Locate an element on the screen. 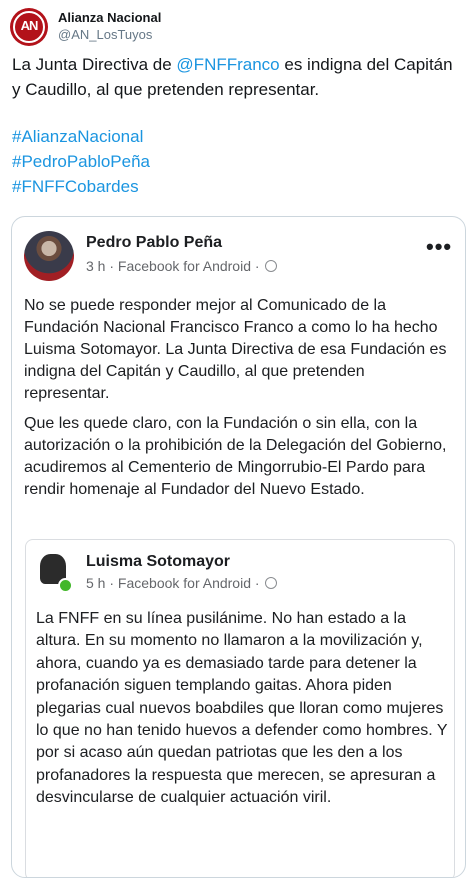 The height and width of the screenshot is (878, 476). fb-meta-text: 3 h · Facebook for Android · is located at coordinates (173, 266).